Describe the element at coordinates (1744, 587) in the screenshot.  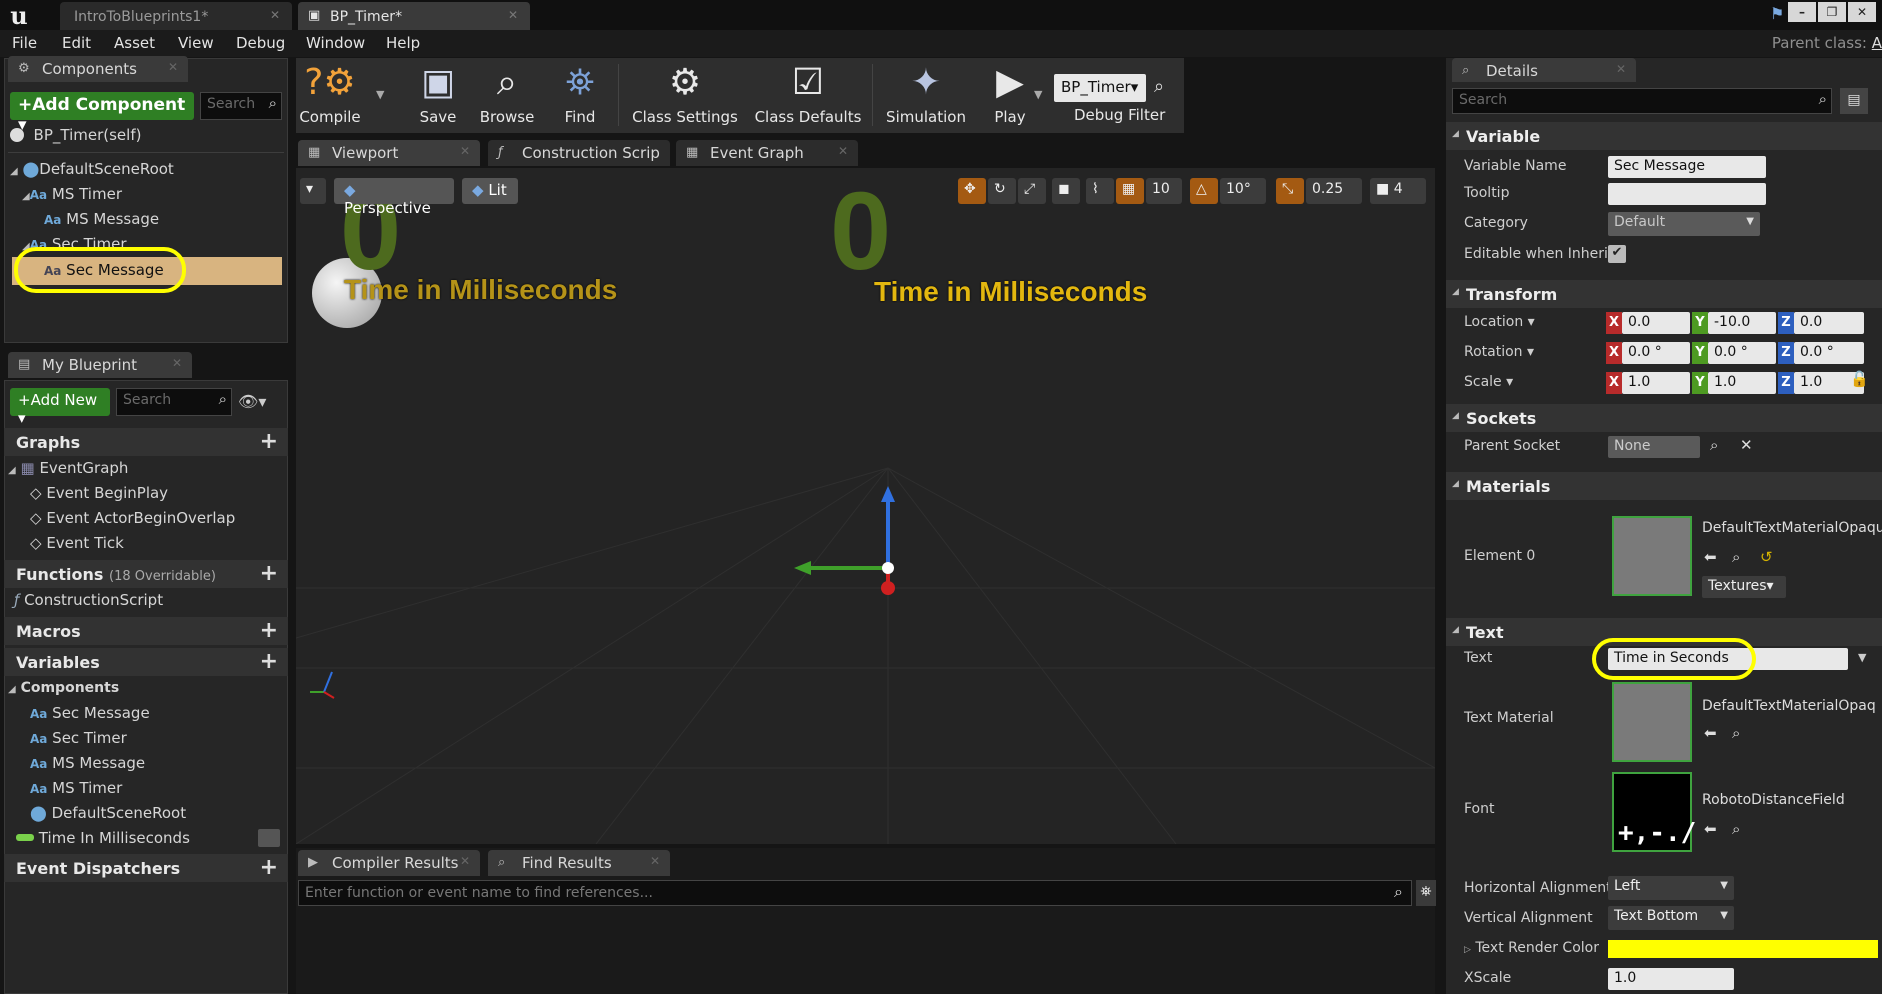
I see `textures-dropdown: Textures▾` at that location.